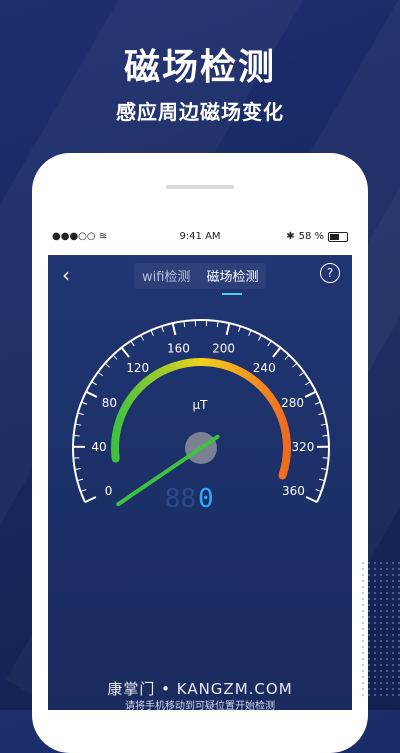  Describe the element at coordinates (200, 64) in the screenshot. I see `promo-title: 磁场检测` at that location.